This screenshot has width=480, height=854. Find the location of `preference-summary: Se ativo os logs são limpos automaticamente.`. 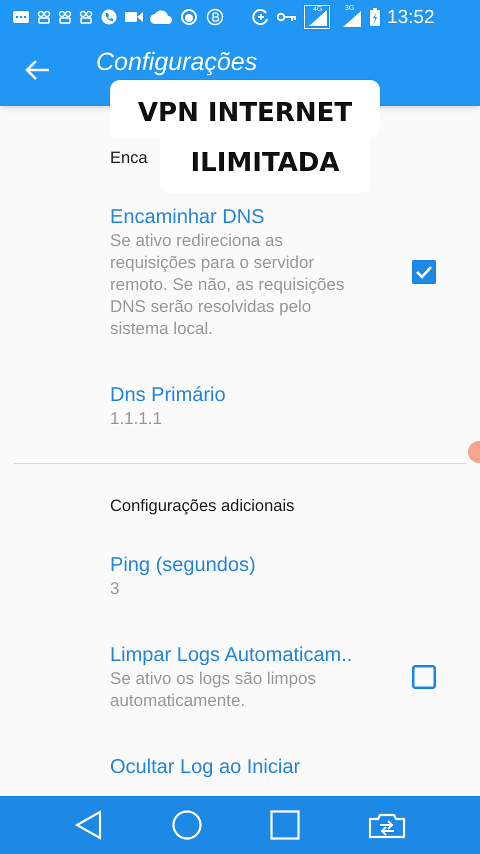

preference-summary: Se ativo os logs são limpos automaticamente. is located at coordinates (213, 690).